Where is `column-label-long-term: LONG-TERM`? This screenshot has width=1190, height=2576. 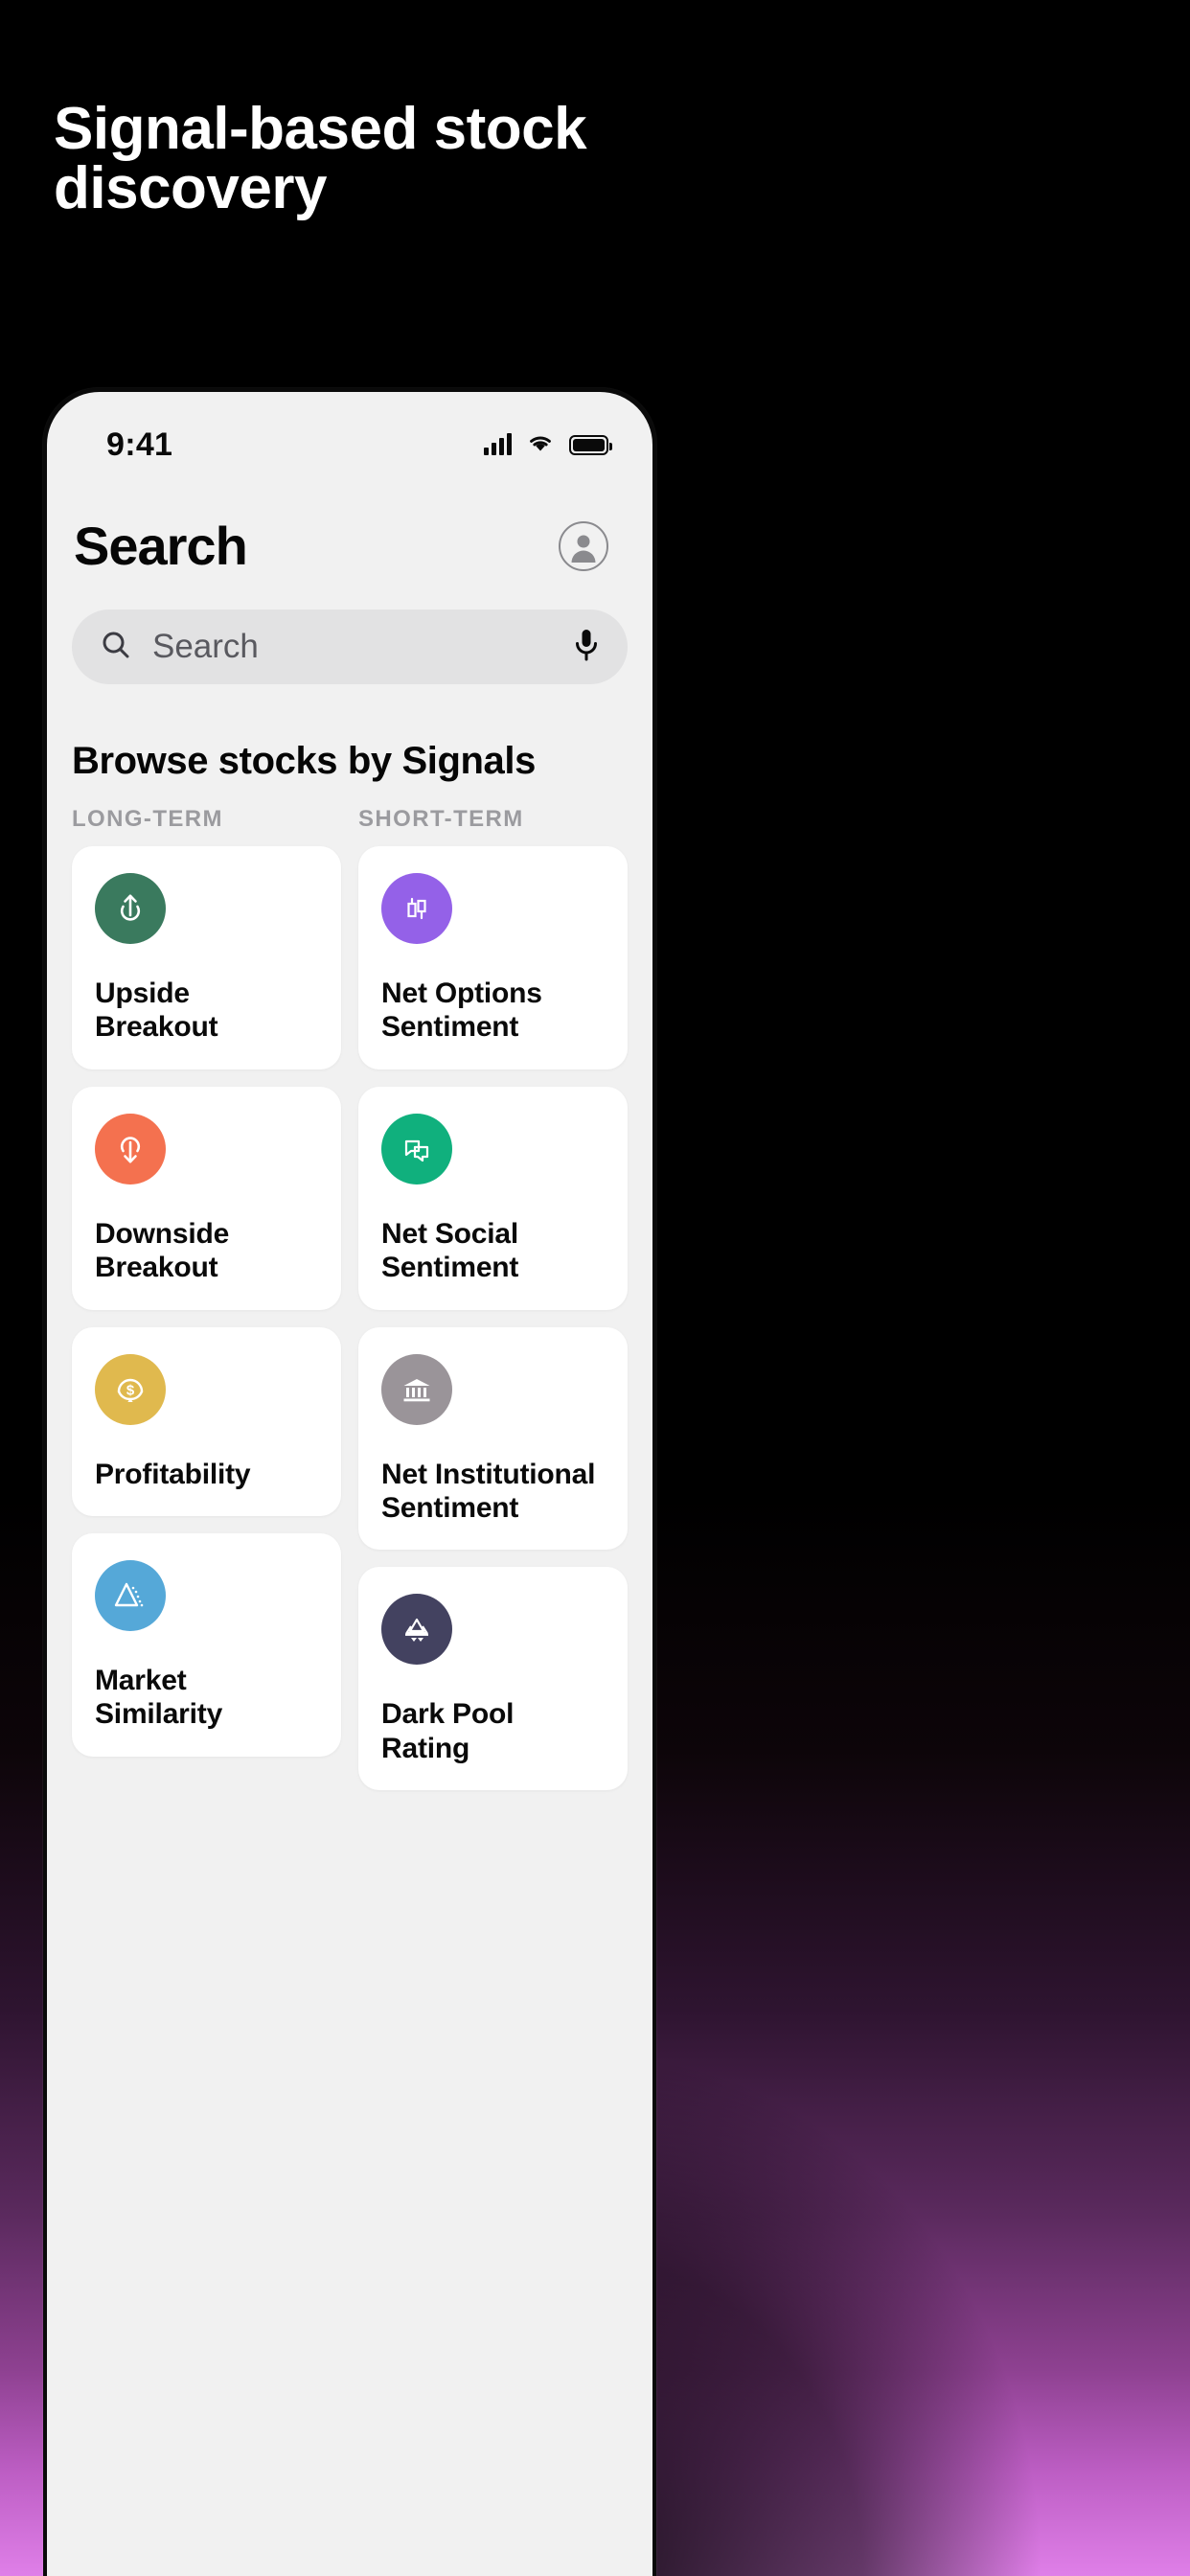
column-label-long-term: LONG-TERM is located at coordinates (148, 819).